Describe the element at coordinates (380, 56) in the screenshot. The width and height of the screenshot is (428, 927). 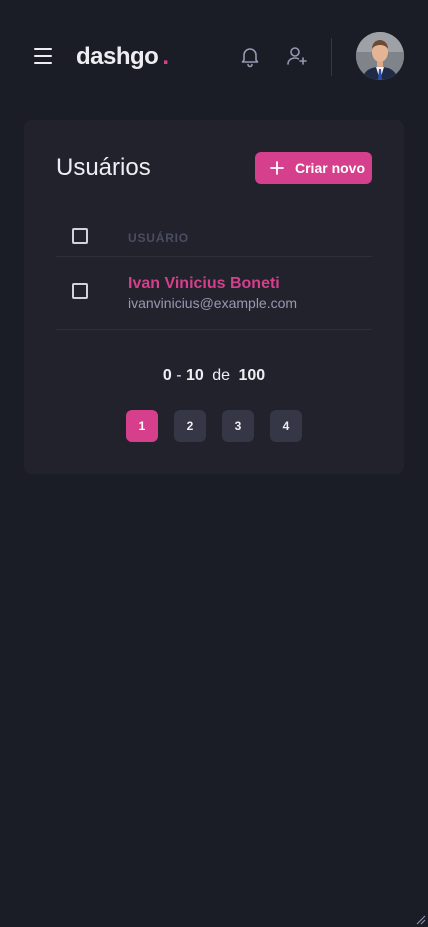
I see `avatar` at that location.